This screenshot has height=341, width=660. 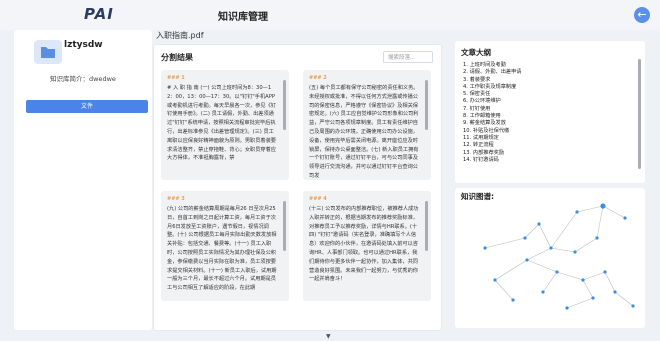 What do you see at coordinates (492, 160) in the screenshot?
I see `outline-item: 14. 钉钉邀请码` at bounding box center [492, 160].